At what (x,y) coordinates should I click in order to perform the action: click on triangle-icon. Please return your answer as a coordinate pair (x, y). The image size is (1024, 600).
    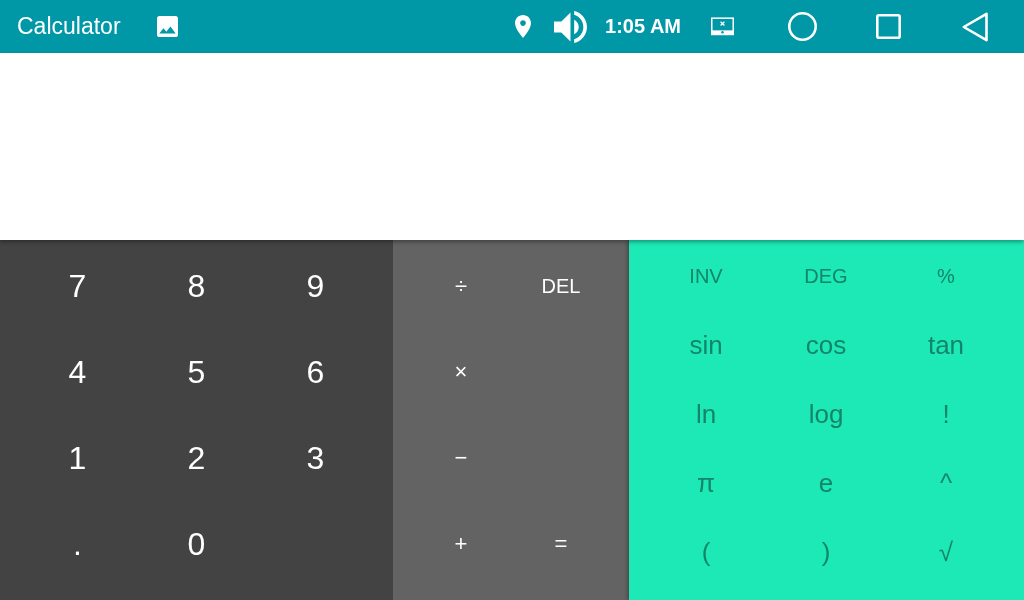
    Looking at the image, I should click on (975, 26).